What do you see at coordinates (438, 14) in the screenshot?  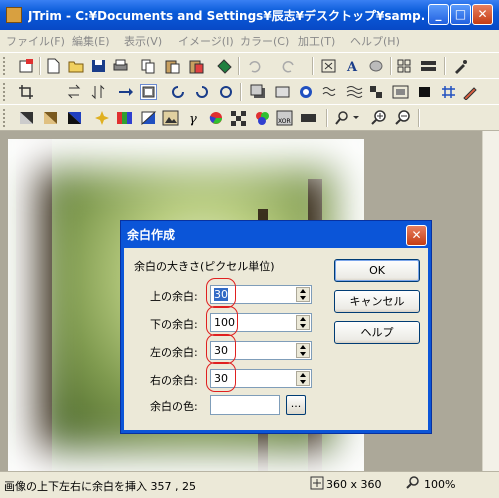 I see `minimize-button: _` at bounding box center [438, 14].